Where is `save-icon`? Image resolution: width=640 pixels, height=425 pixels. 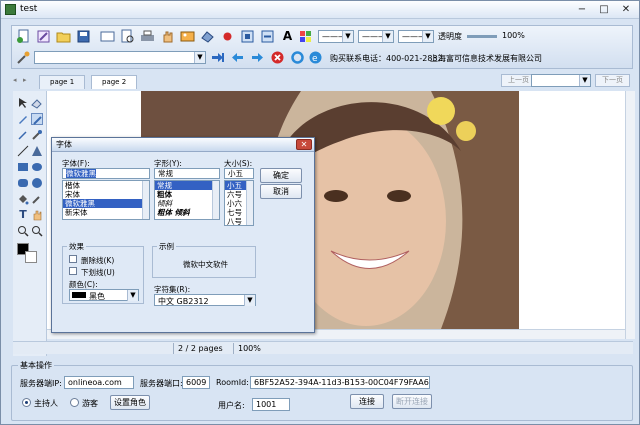
save-icon is located at coordinates (83, 36).